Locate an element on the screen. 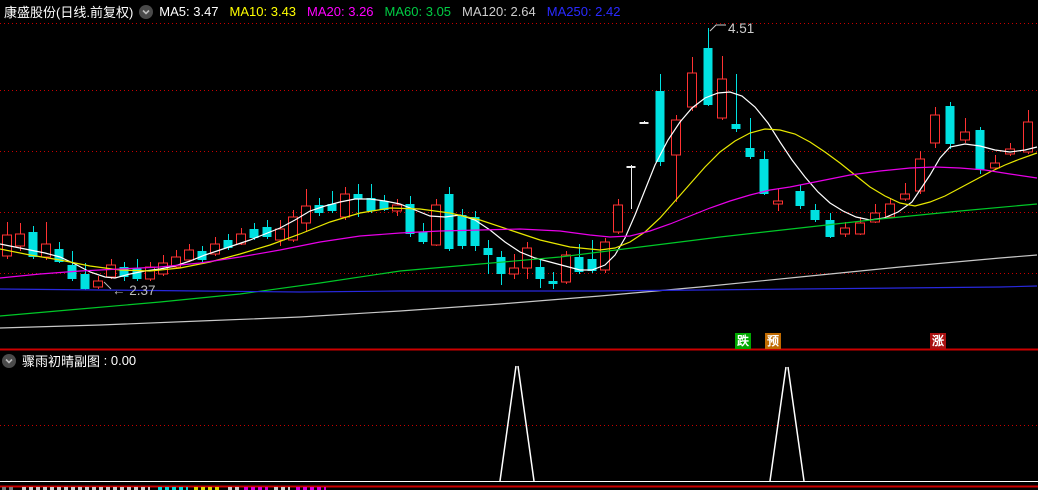 The image size is (1038, 490). signal-tag: 跌 is located at coordinates (743, 341).